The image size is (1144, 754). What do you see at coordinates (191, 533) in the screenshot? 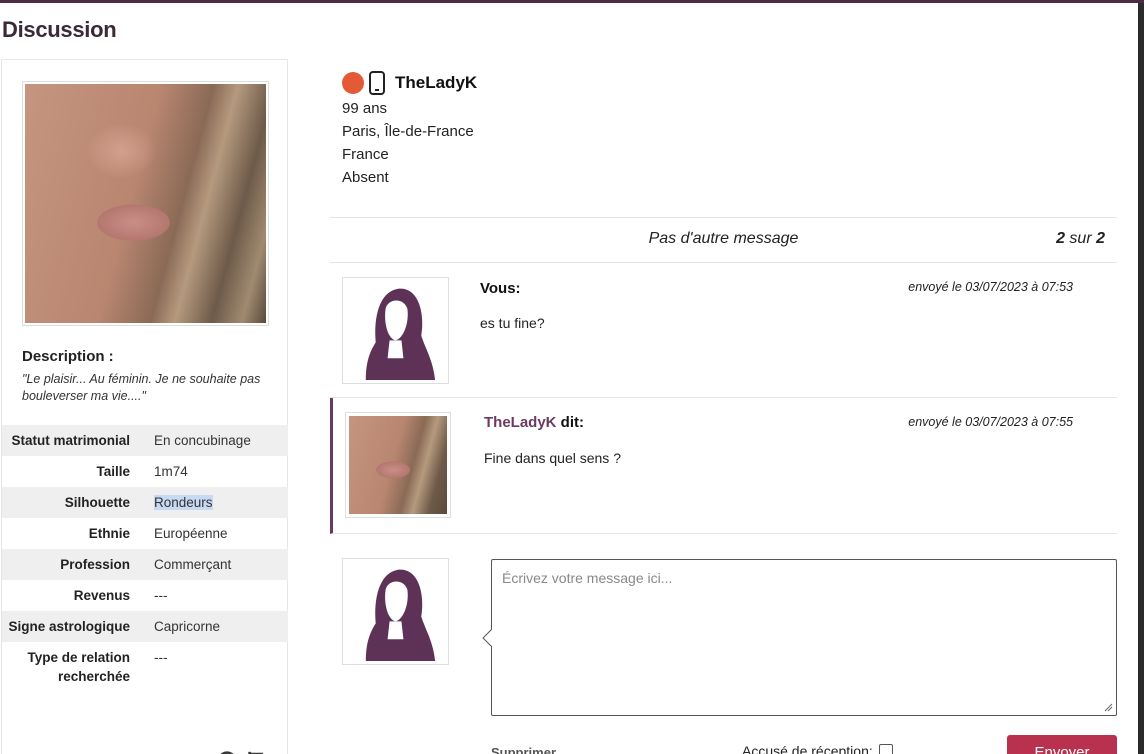
I see `attr-value: Européenne` at bounding box center [191, 533].